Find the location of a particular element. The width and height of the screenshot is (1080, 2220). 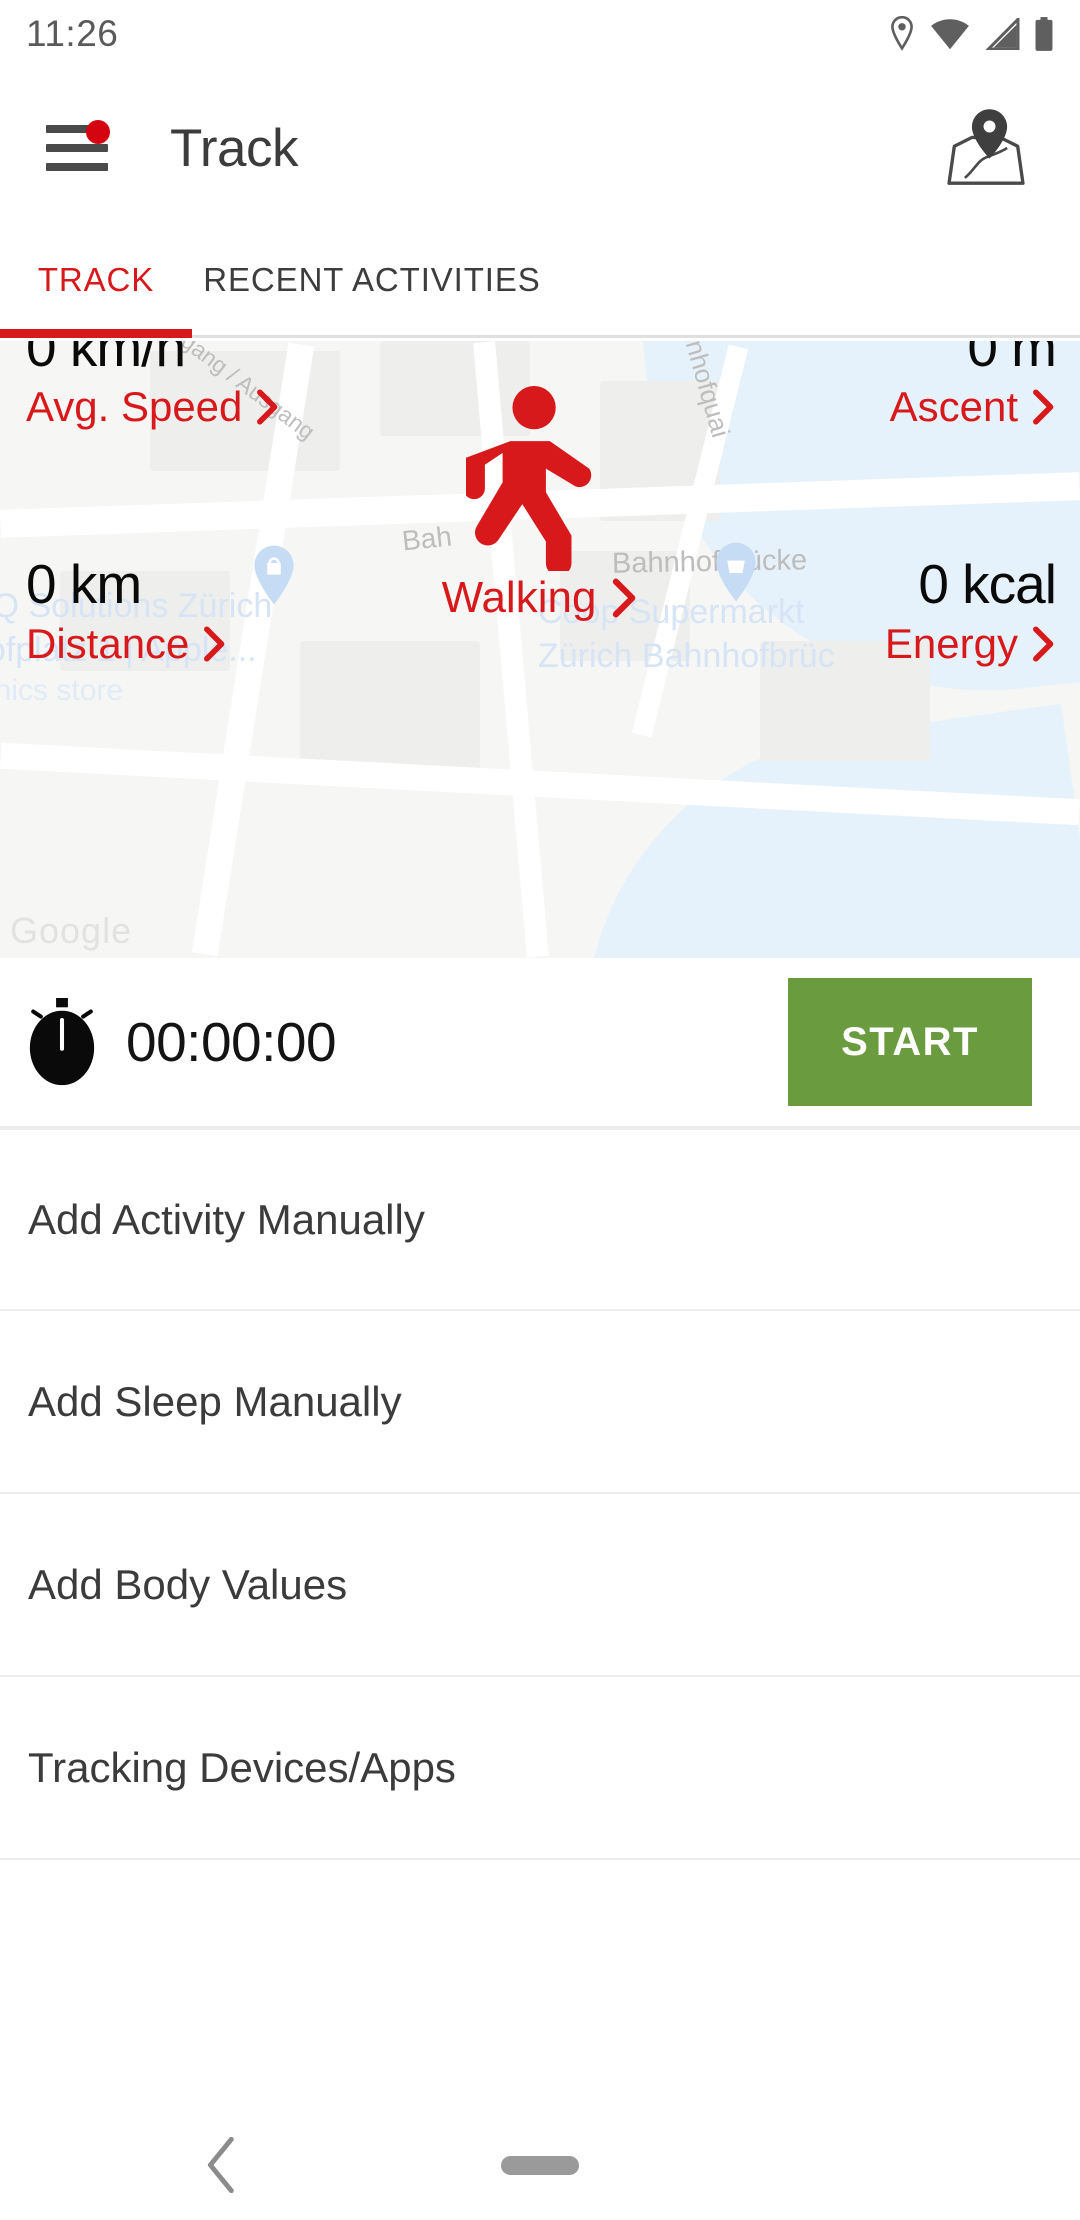

signal-icon is located at coordinates (1002, 34).